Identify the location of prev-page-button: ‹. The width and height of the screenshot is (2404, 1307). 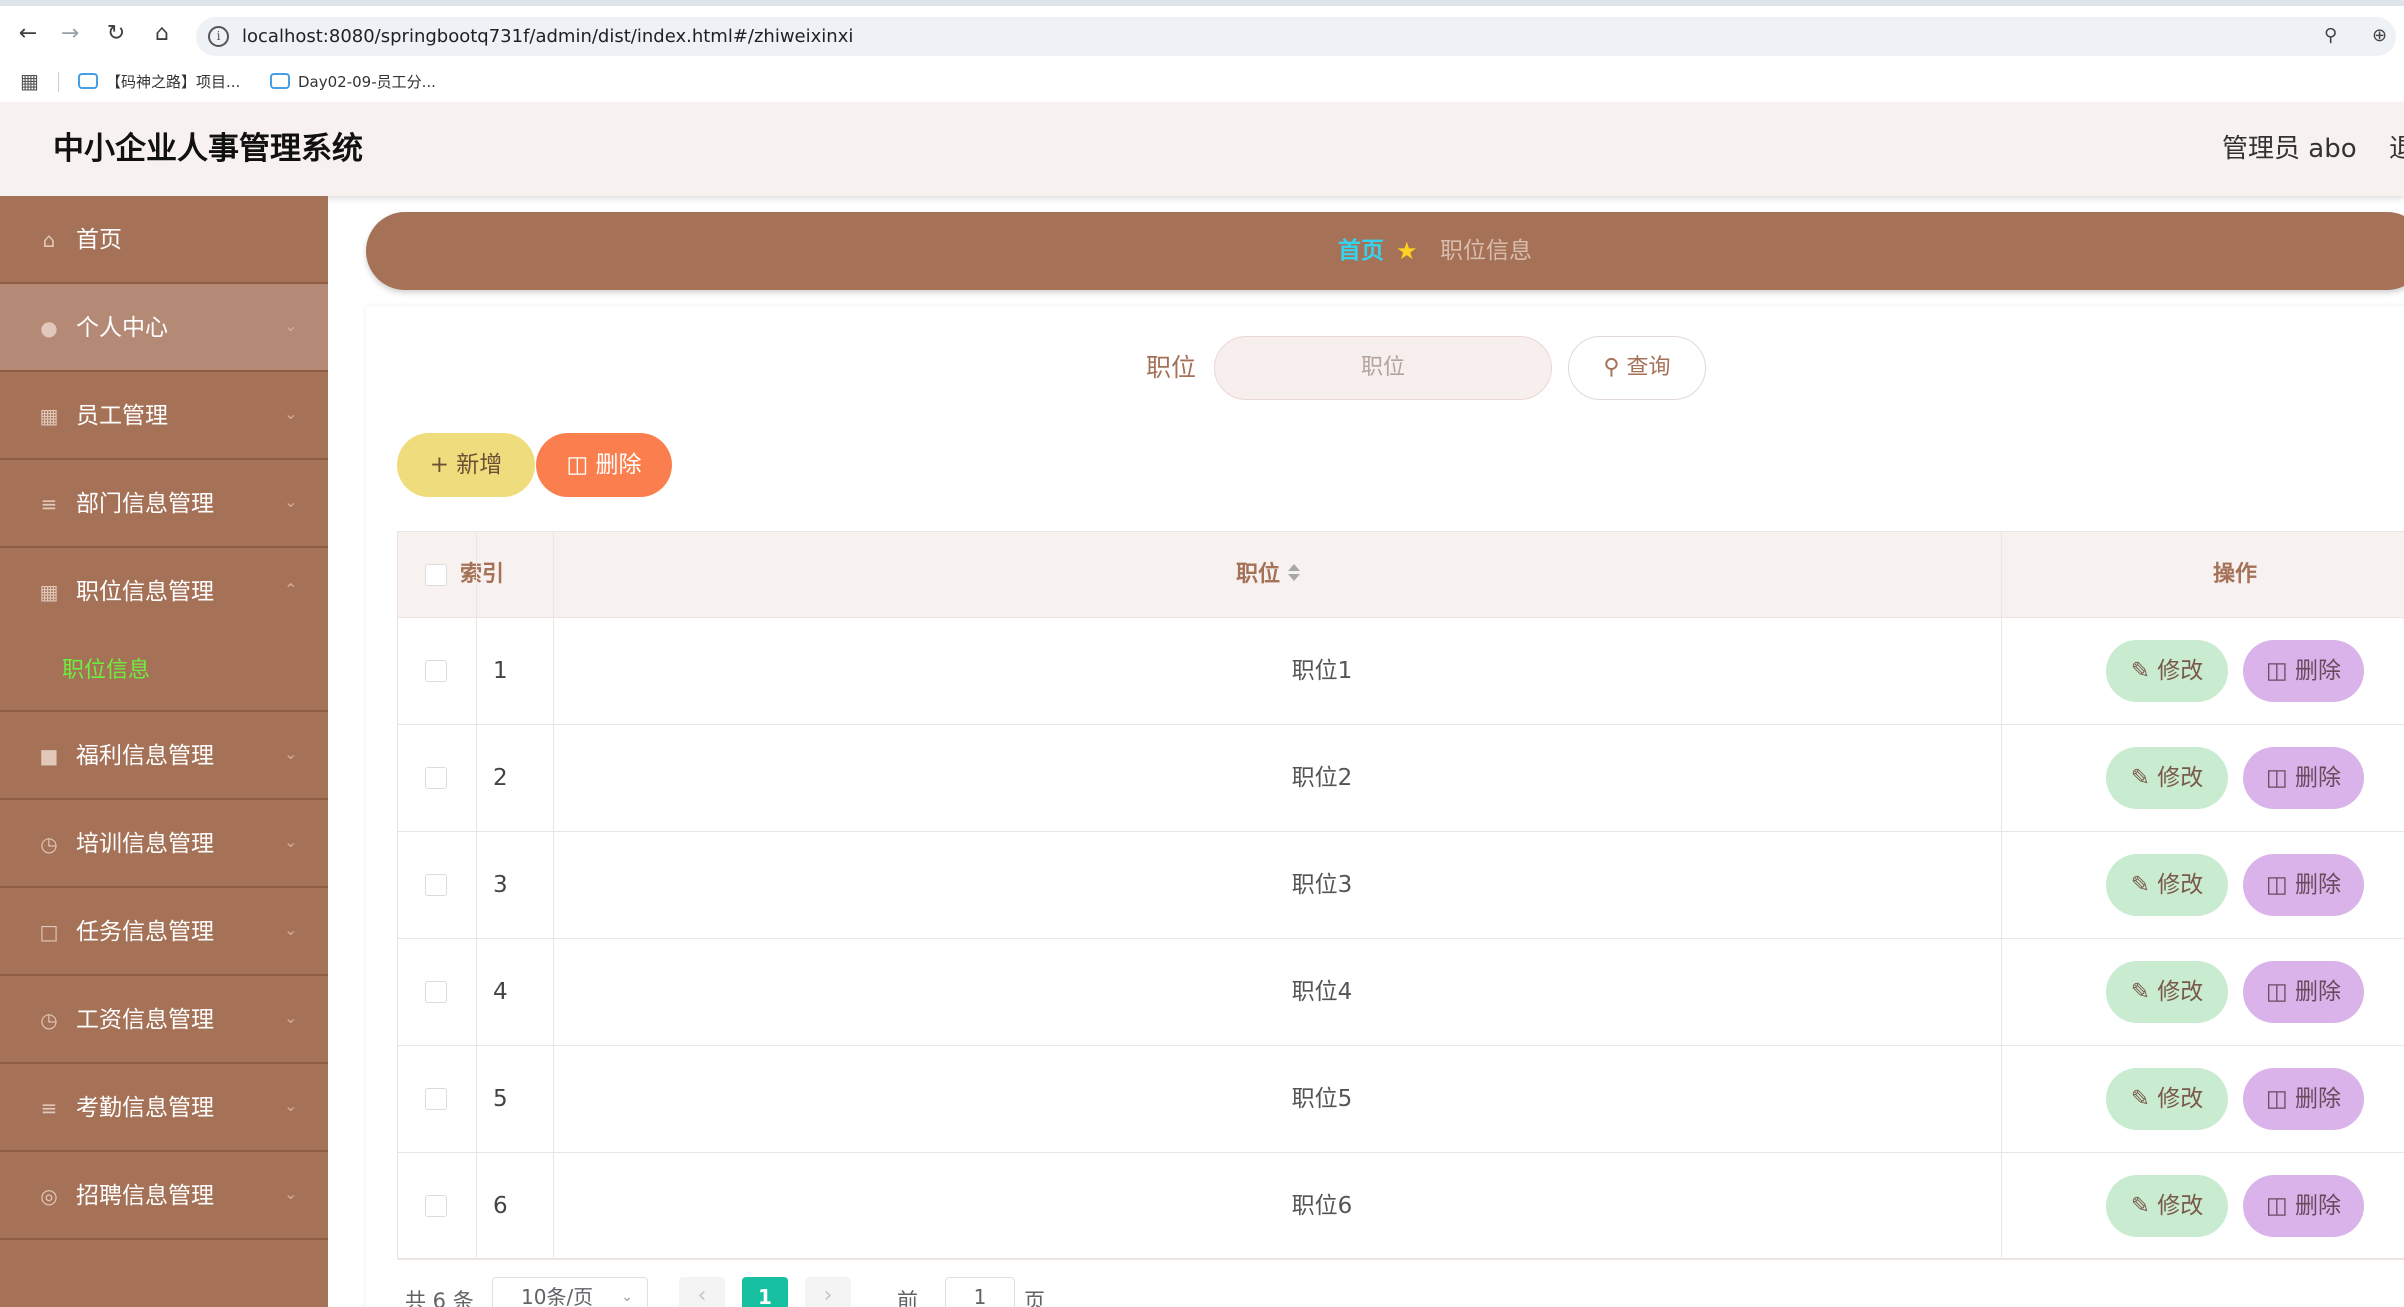
(702, 1292).